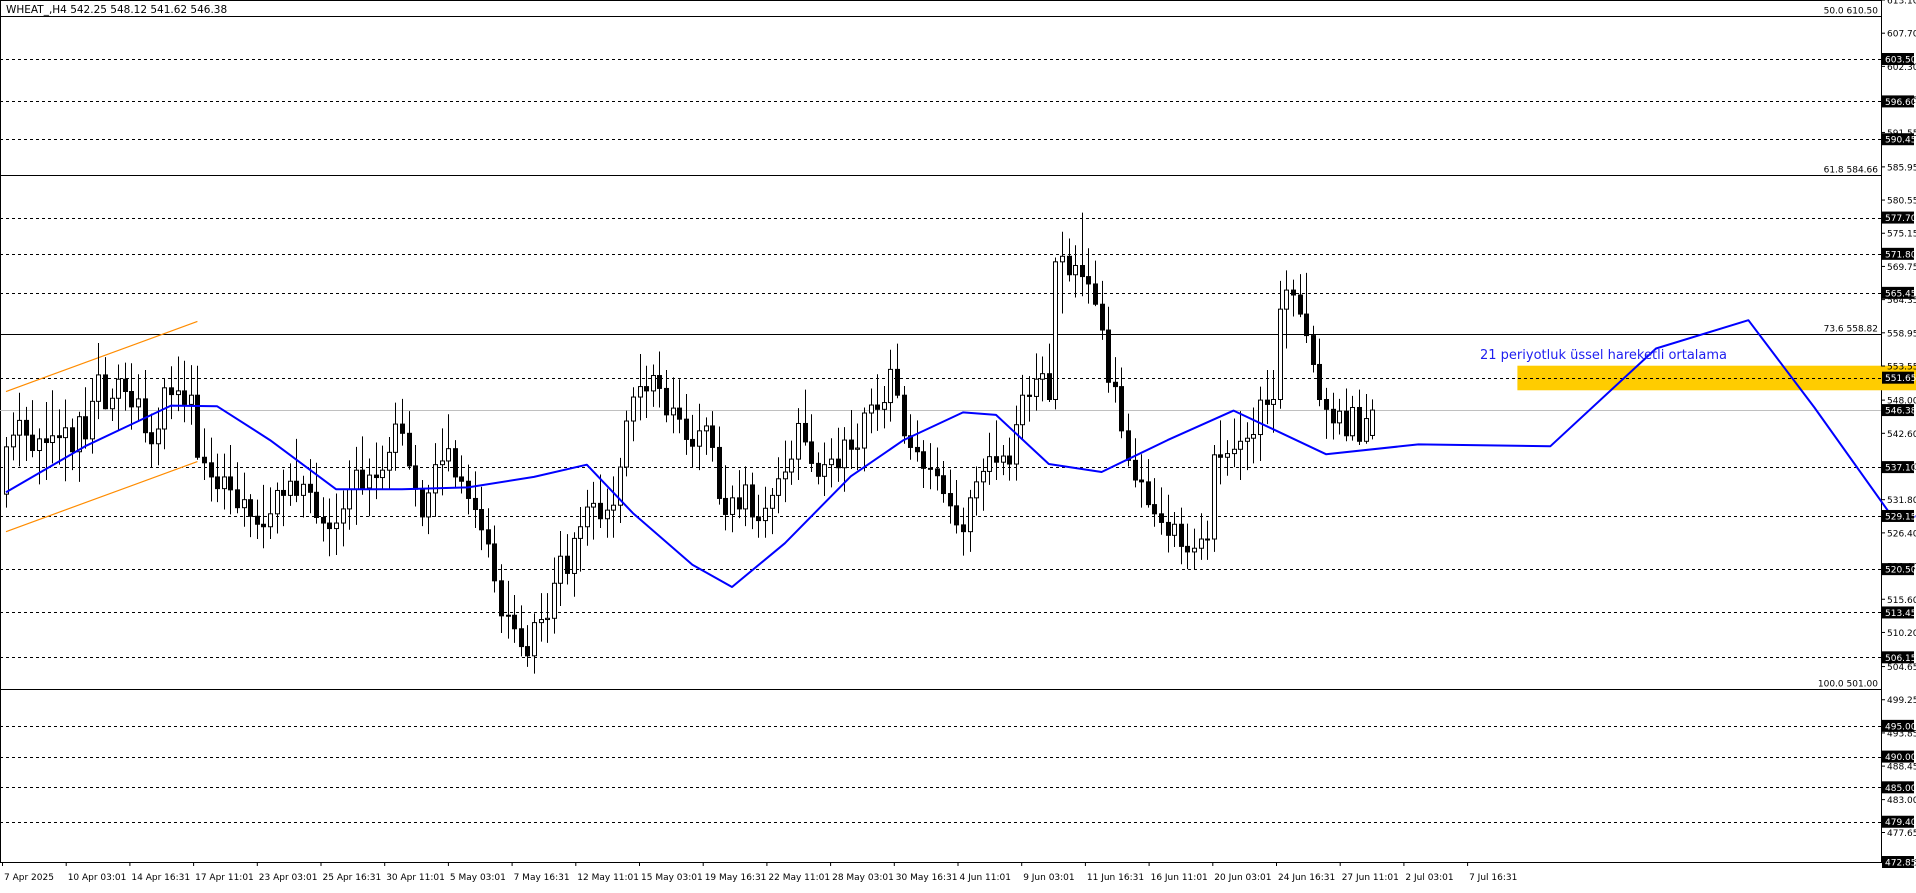  I want to click on price-tag-label: 537.10, so click(1900, 469).